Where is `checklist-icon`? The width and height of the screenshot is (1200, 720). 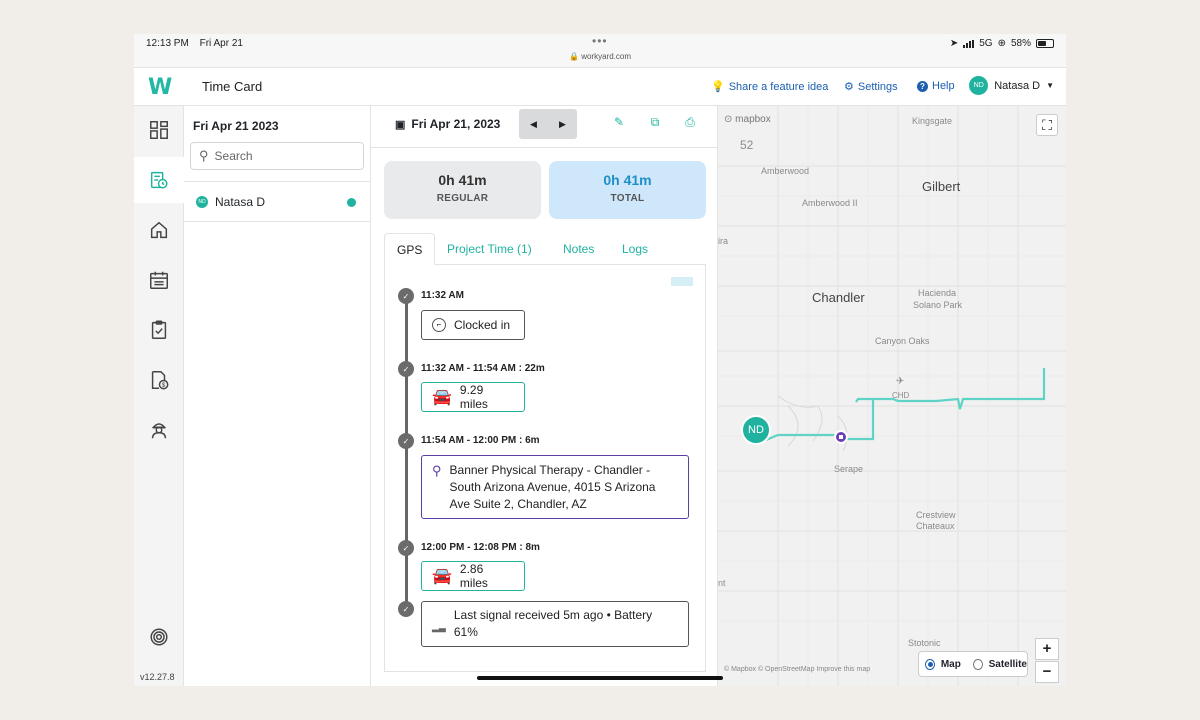
checklist-icon is located at coordinates (159, 329).